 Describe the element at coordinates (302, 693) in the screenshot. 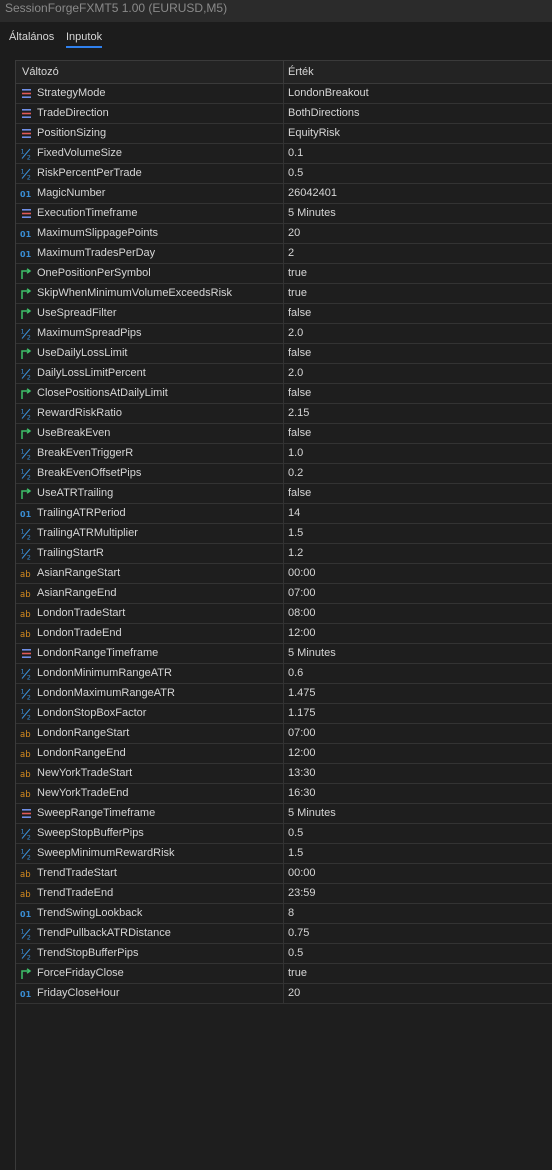

I see `variable-value: 1.475` at that location.